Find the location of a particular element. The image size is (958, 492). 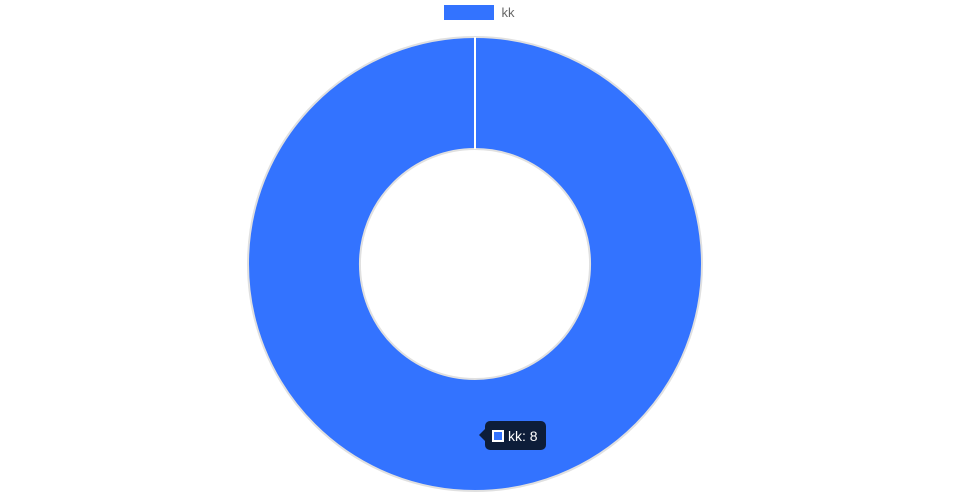

chart-tooltip: kk: 8 is located at coordinates (512, 435).